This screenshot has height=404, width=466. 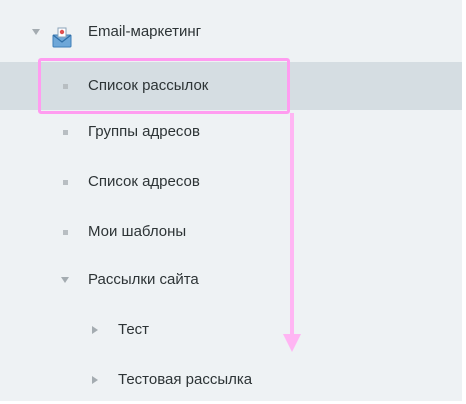 What do you see at coordinates (231, 32) in the screenshot?
I see `tree-item-email-marketing: Email-маркетинг` at bounding box center [231, 32].